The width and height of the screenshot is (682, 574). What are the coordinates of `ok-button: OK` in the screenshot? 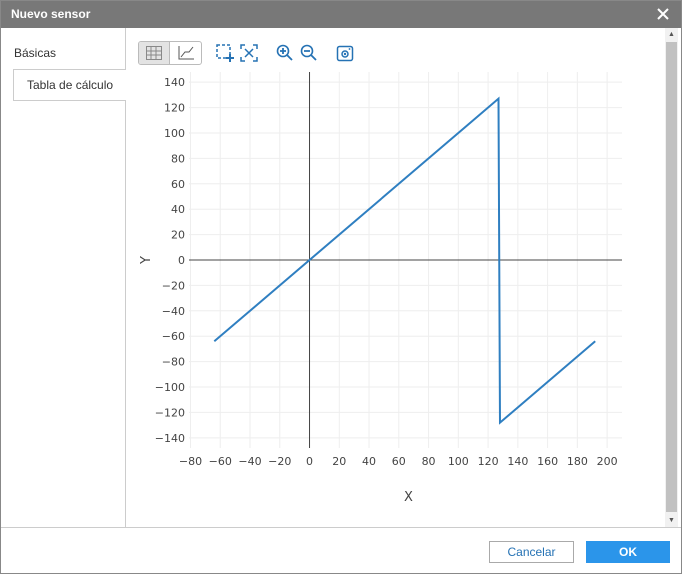 It's located at (628, 552).